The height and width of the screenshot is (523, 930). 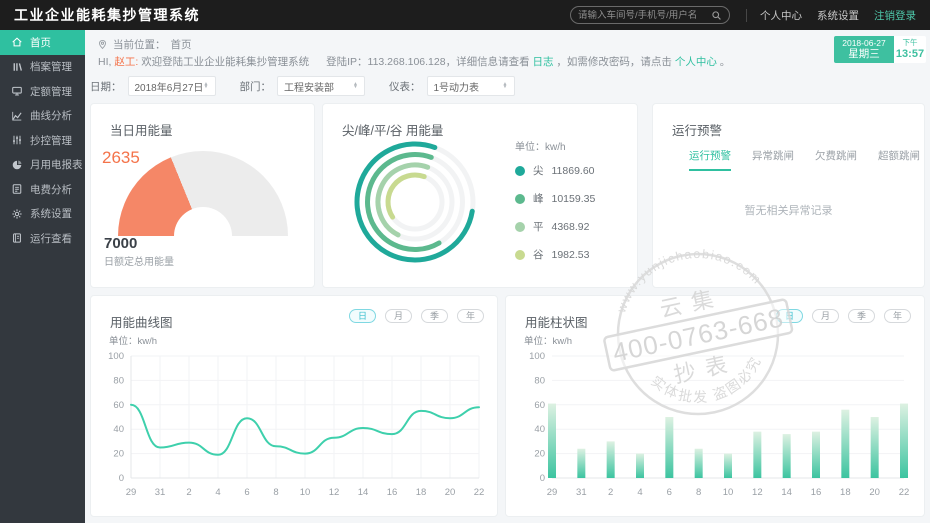 I want to click on topbar-link-0: 个人中心, so click(x=781, y=15).